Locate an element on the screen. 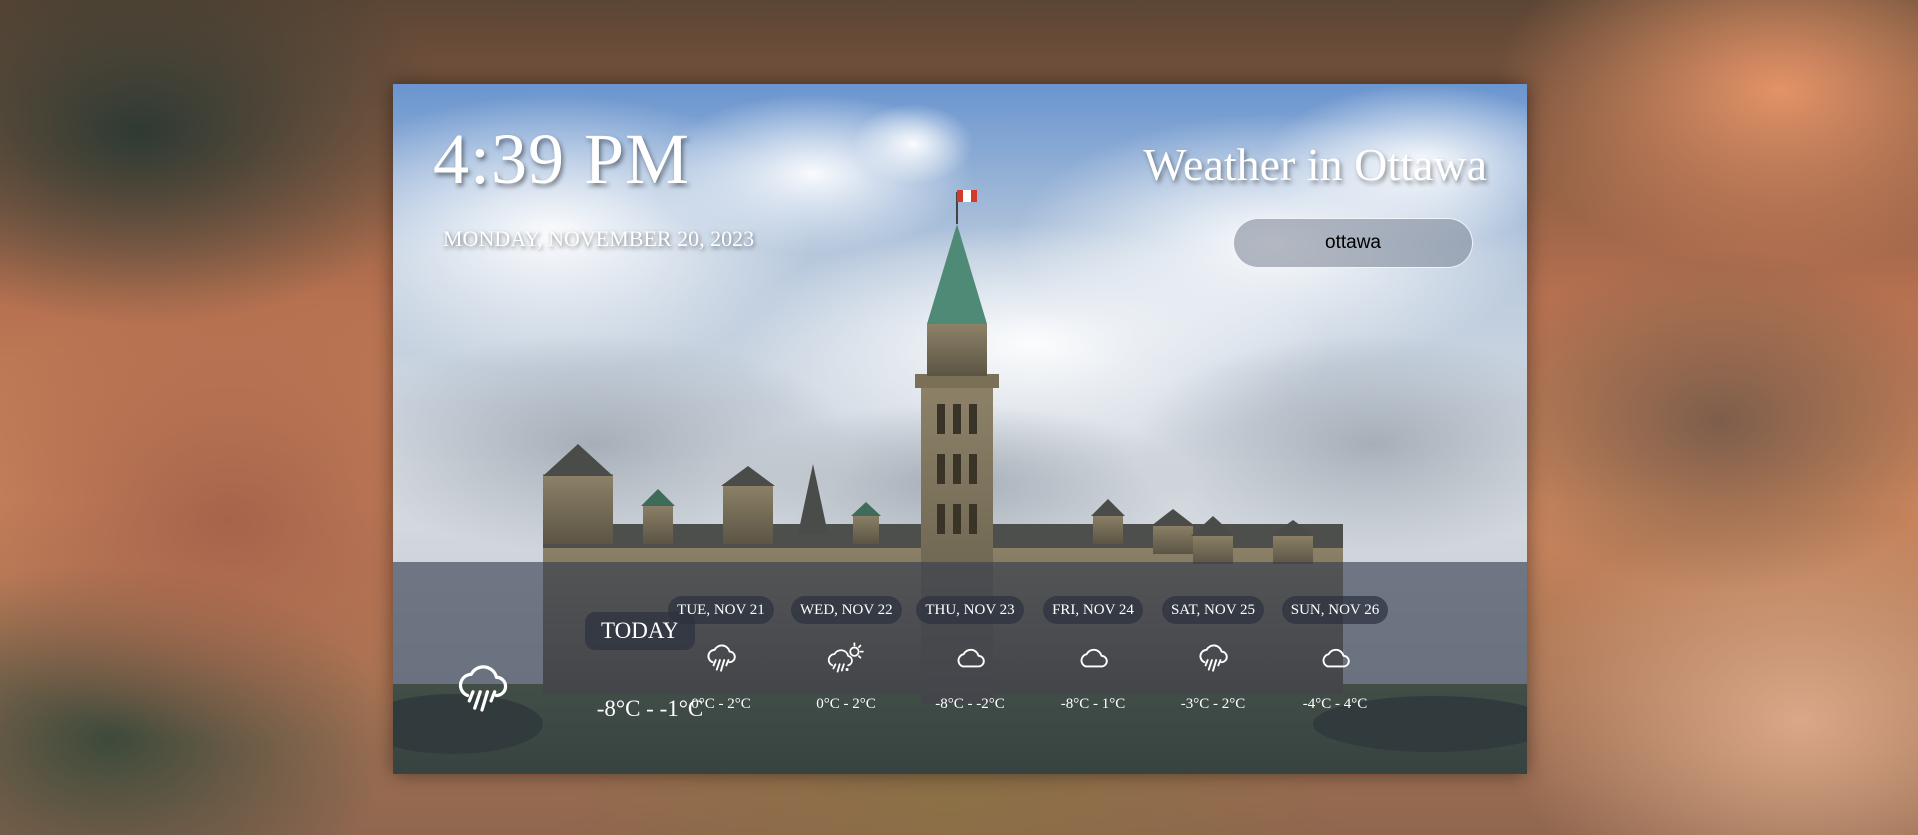 The height and width of the screenshot is (835, 1918). forecast-day-temperature: -4°C - 4°C is located at coordinates (1335, 704).